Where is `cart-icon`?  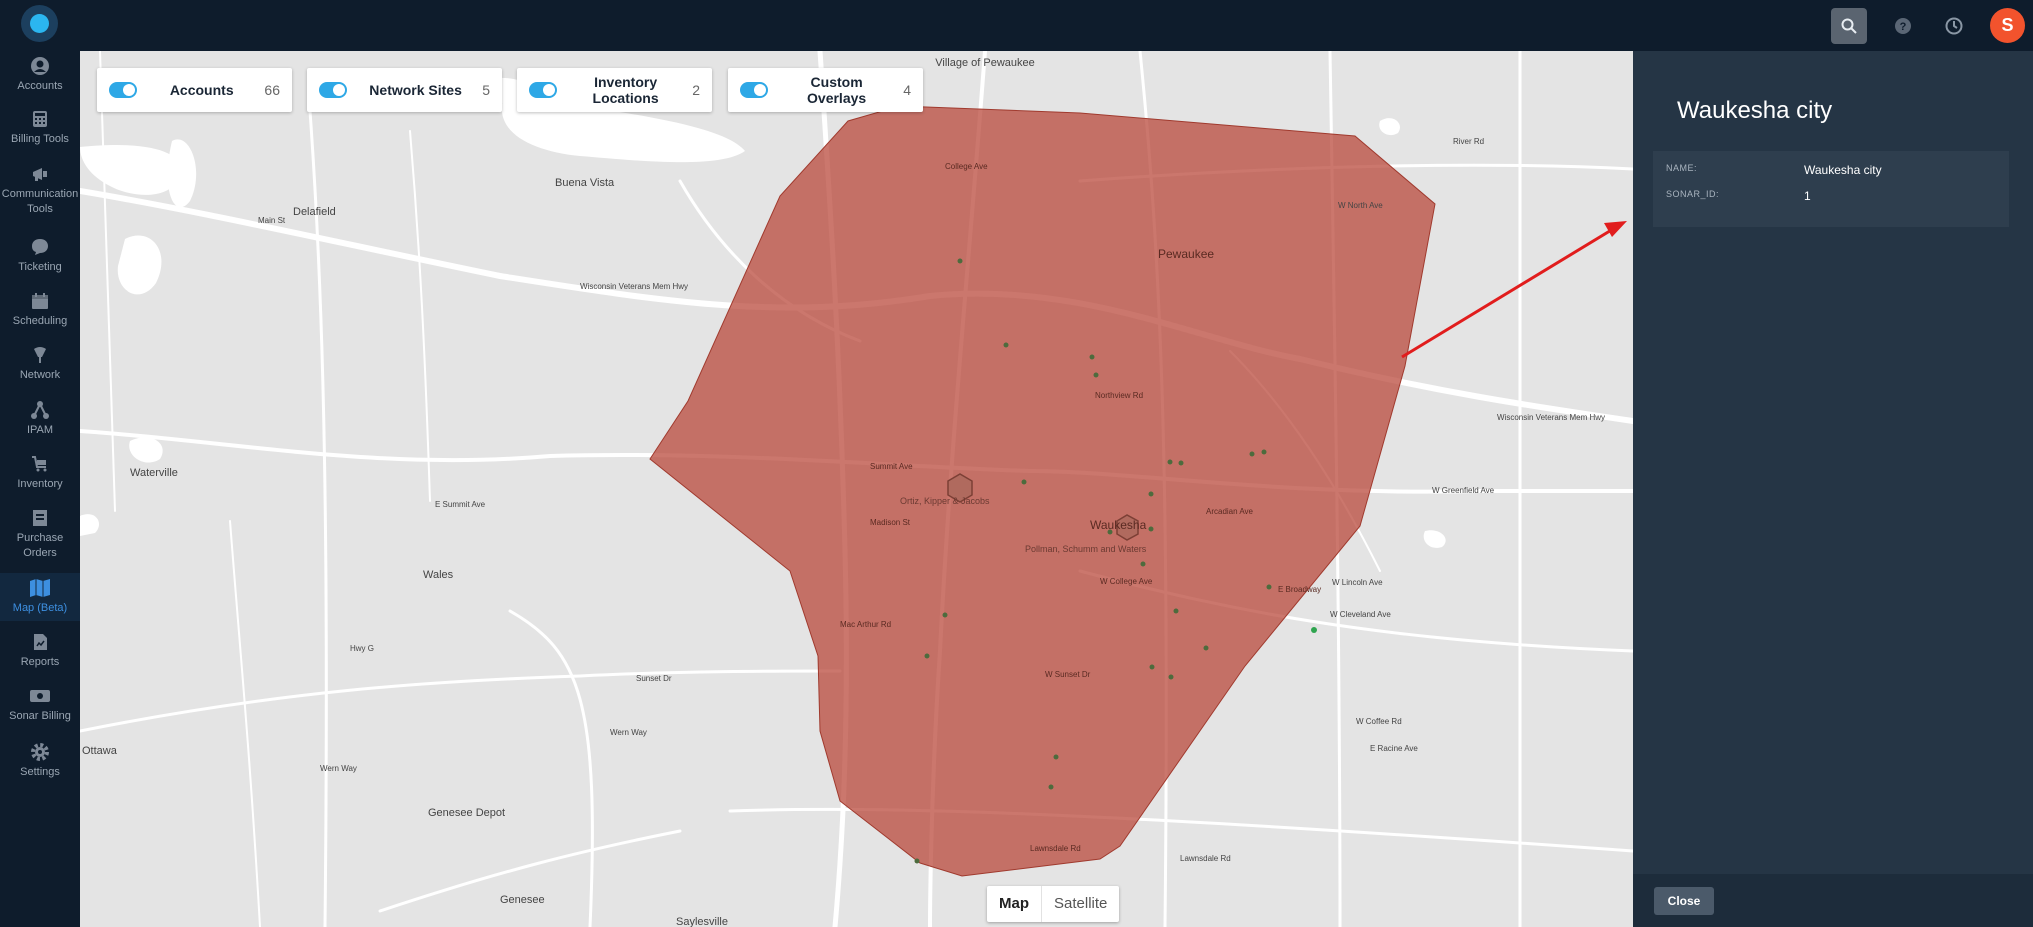
cart-icon is located at coordinates (40, 464).